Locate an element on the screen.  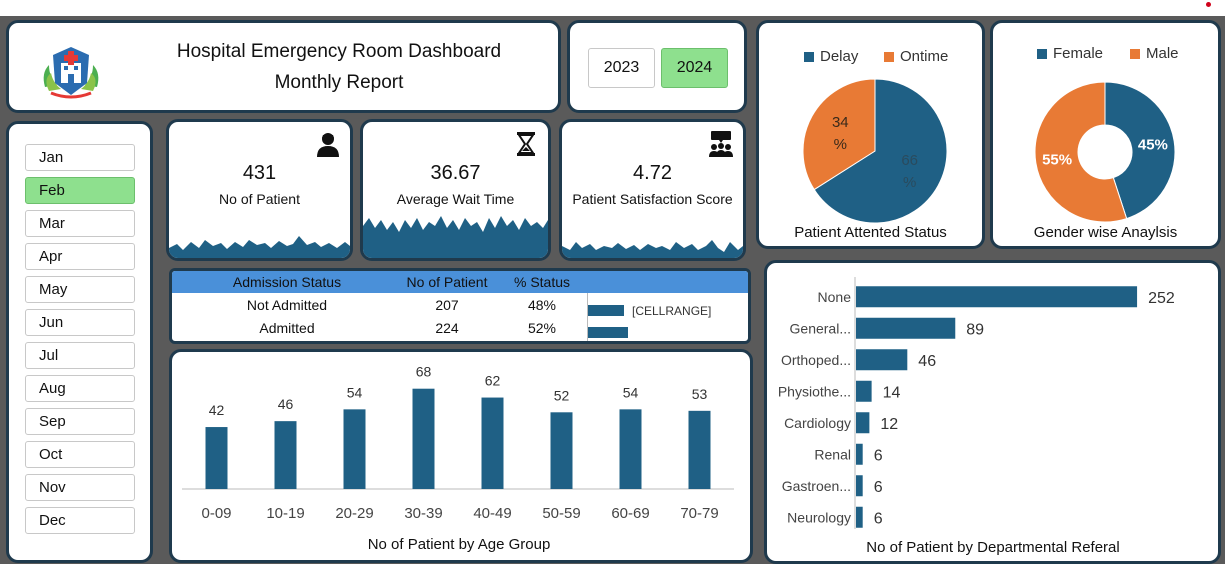
gender-analysis-card: Female Male 45% 55% Gender wise Anaylsis is located at coordinates (1105, 134).